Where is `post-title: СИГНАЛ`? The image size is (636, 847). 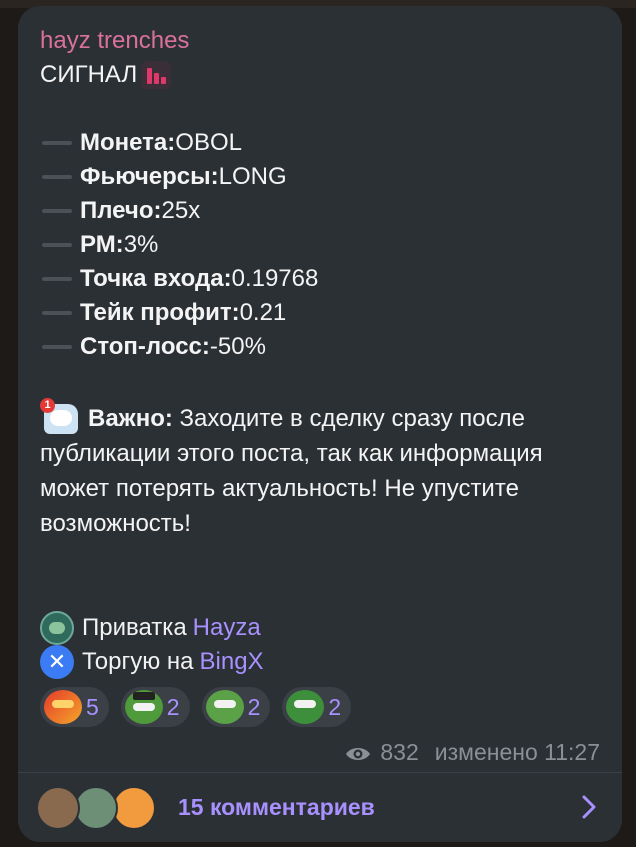
post-title: СИГНАЛ is located at coordinates (89, 74).